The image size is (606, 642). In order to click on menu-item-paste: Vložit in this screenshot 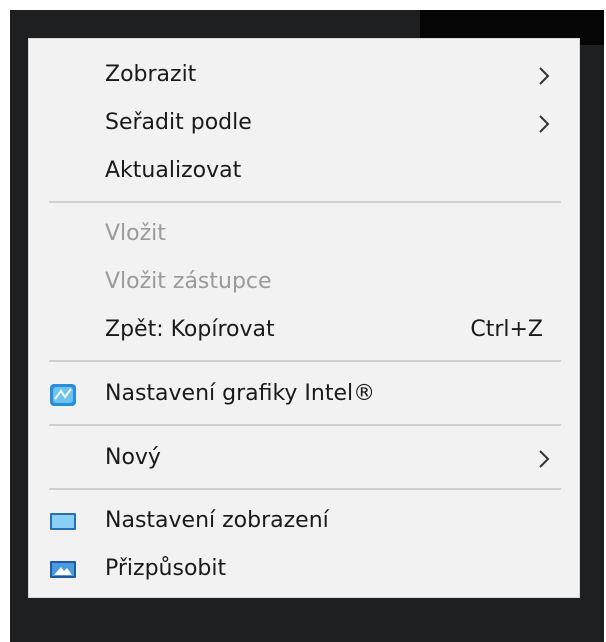, I will do `click(305, 235)`.